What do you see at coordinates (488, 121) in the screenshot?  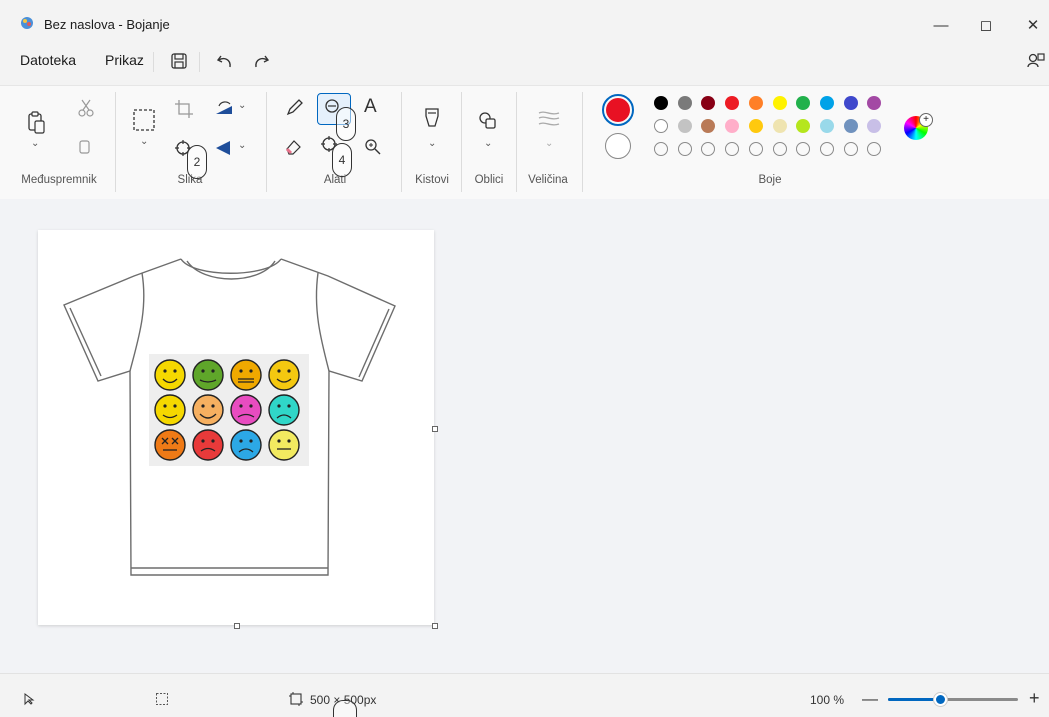 I see `shapes-icon` at bounding box center [488, 121].